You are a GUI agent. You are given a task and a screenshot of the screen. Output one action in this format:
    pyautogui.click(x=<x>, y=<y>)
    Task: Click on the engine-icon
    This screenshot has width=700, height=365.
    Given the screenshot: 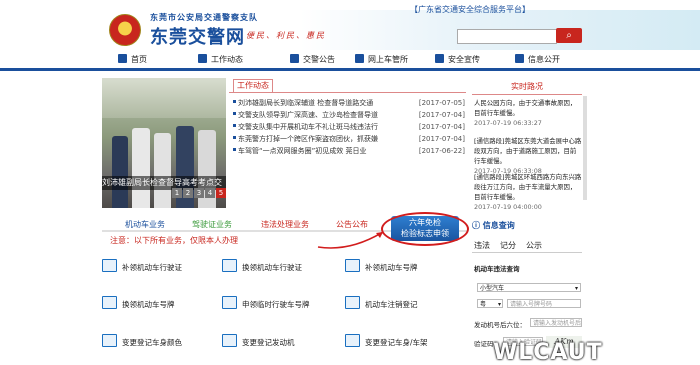 What is the action you would take?
    pyautogui.click(x=229, y=340)
    